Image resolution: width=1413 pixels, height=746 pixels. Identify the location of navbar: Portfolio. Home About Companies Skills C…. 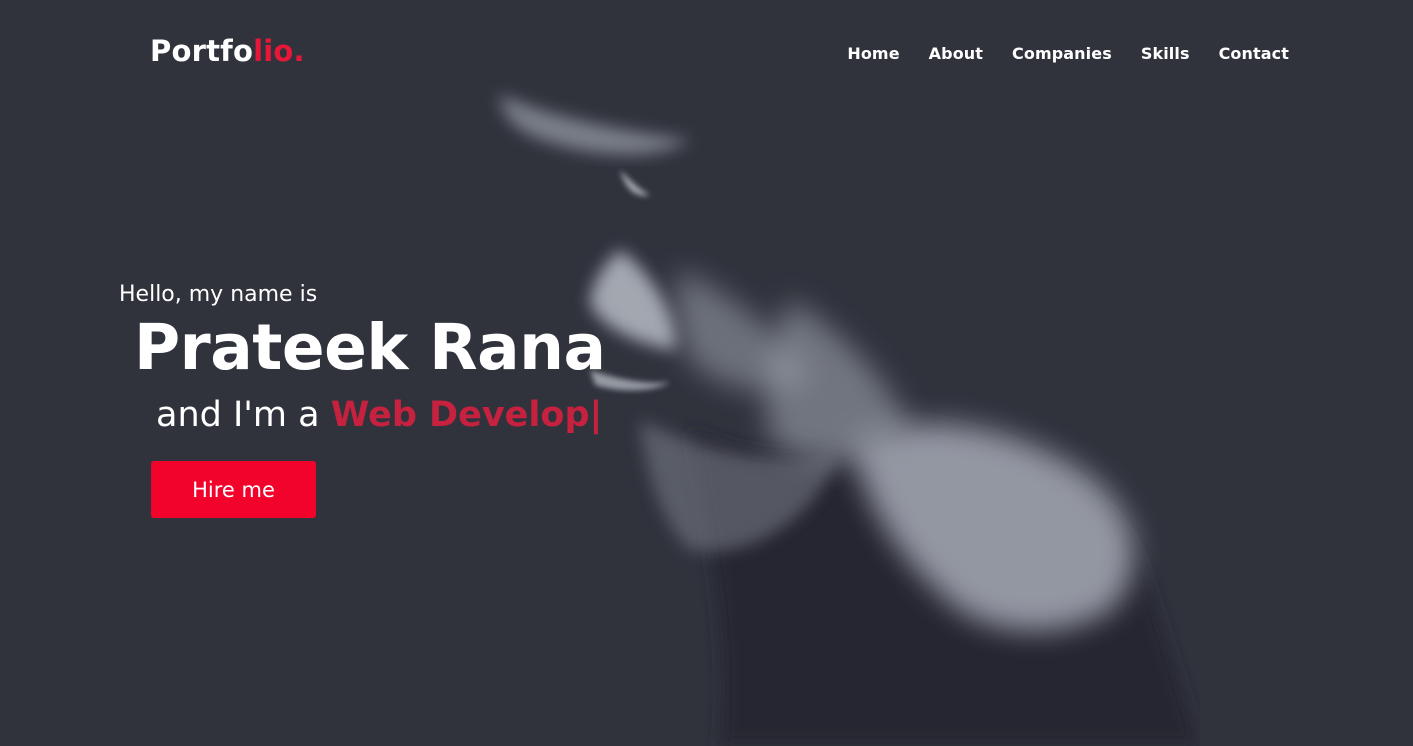
(706, 53).